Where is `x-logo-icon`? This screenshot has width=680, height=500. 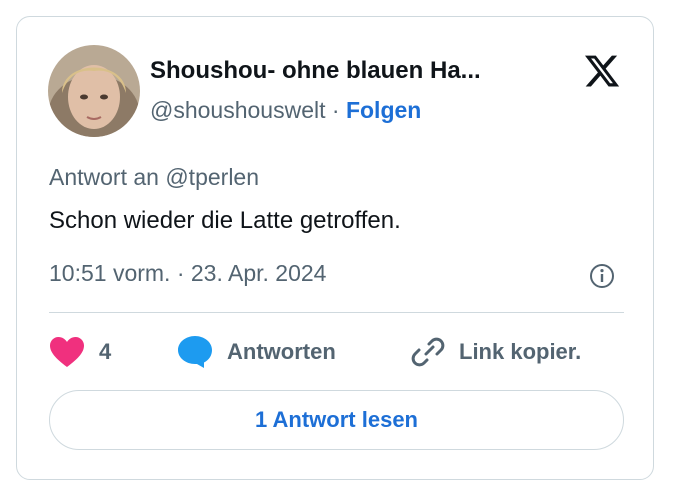
x-logo-icon is located at coordinates (602, 71).